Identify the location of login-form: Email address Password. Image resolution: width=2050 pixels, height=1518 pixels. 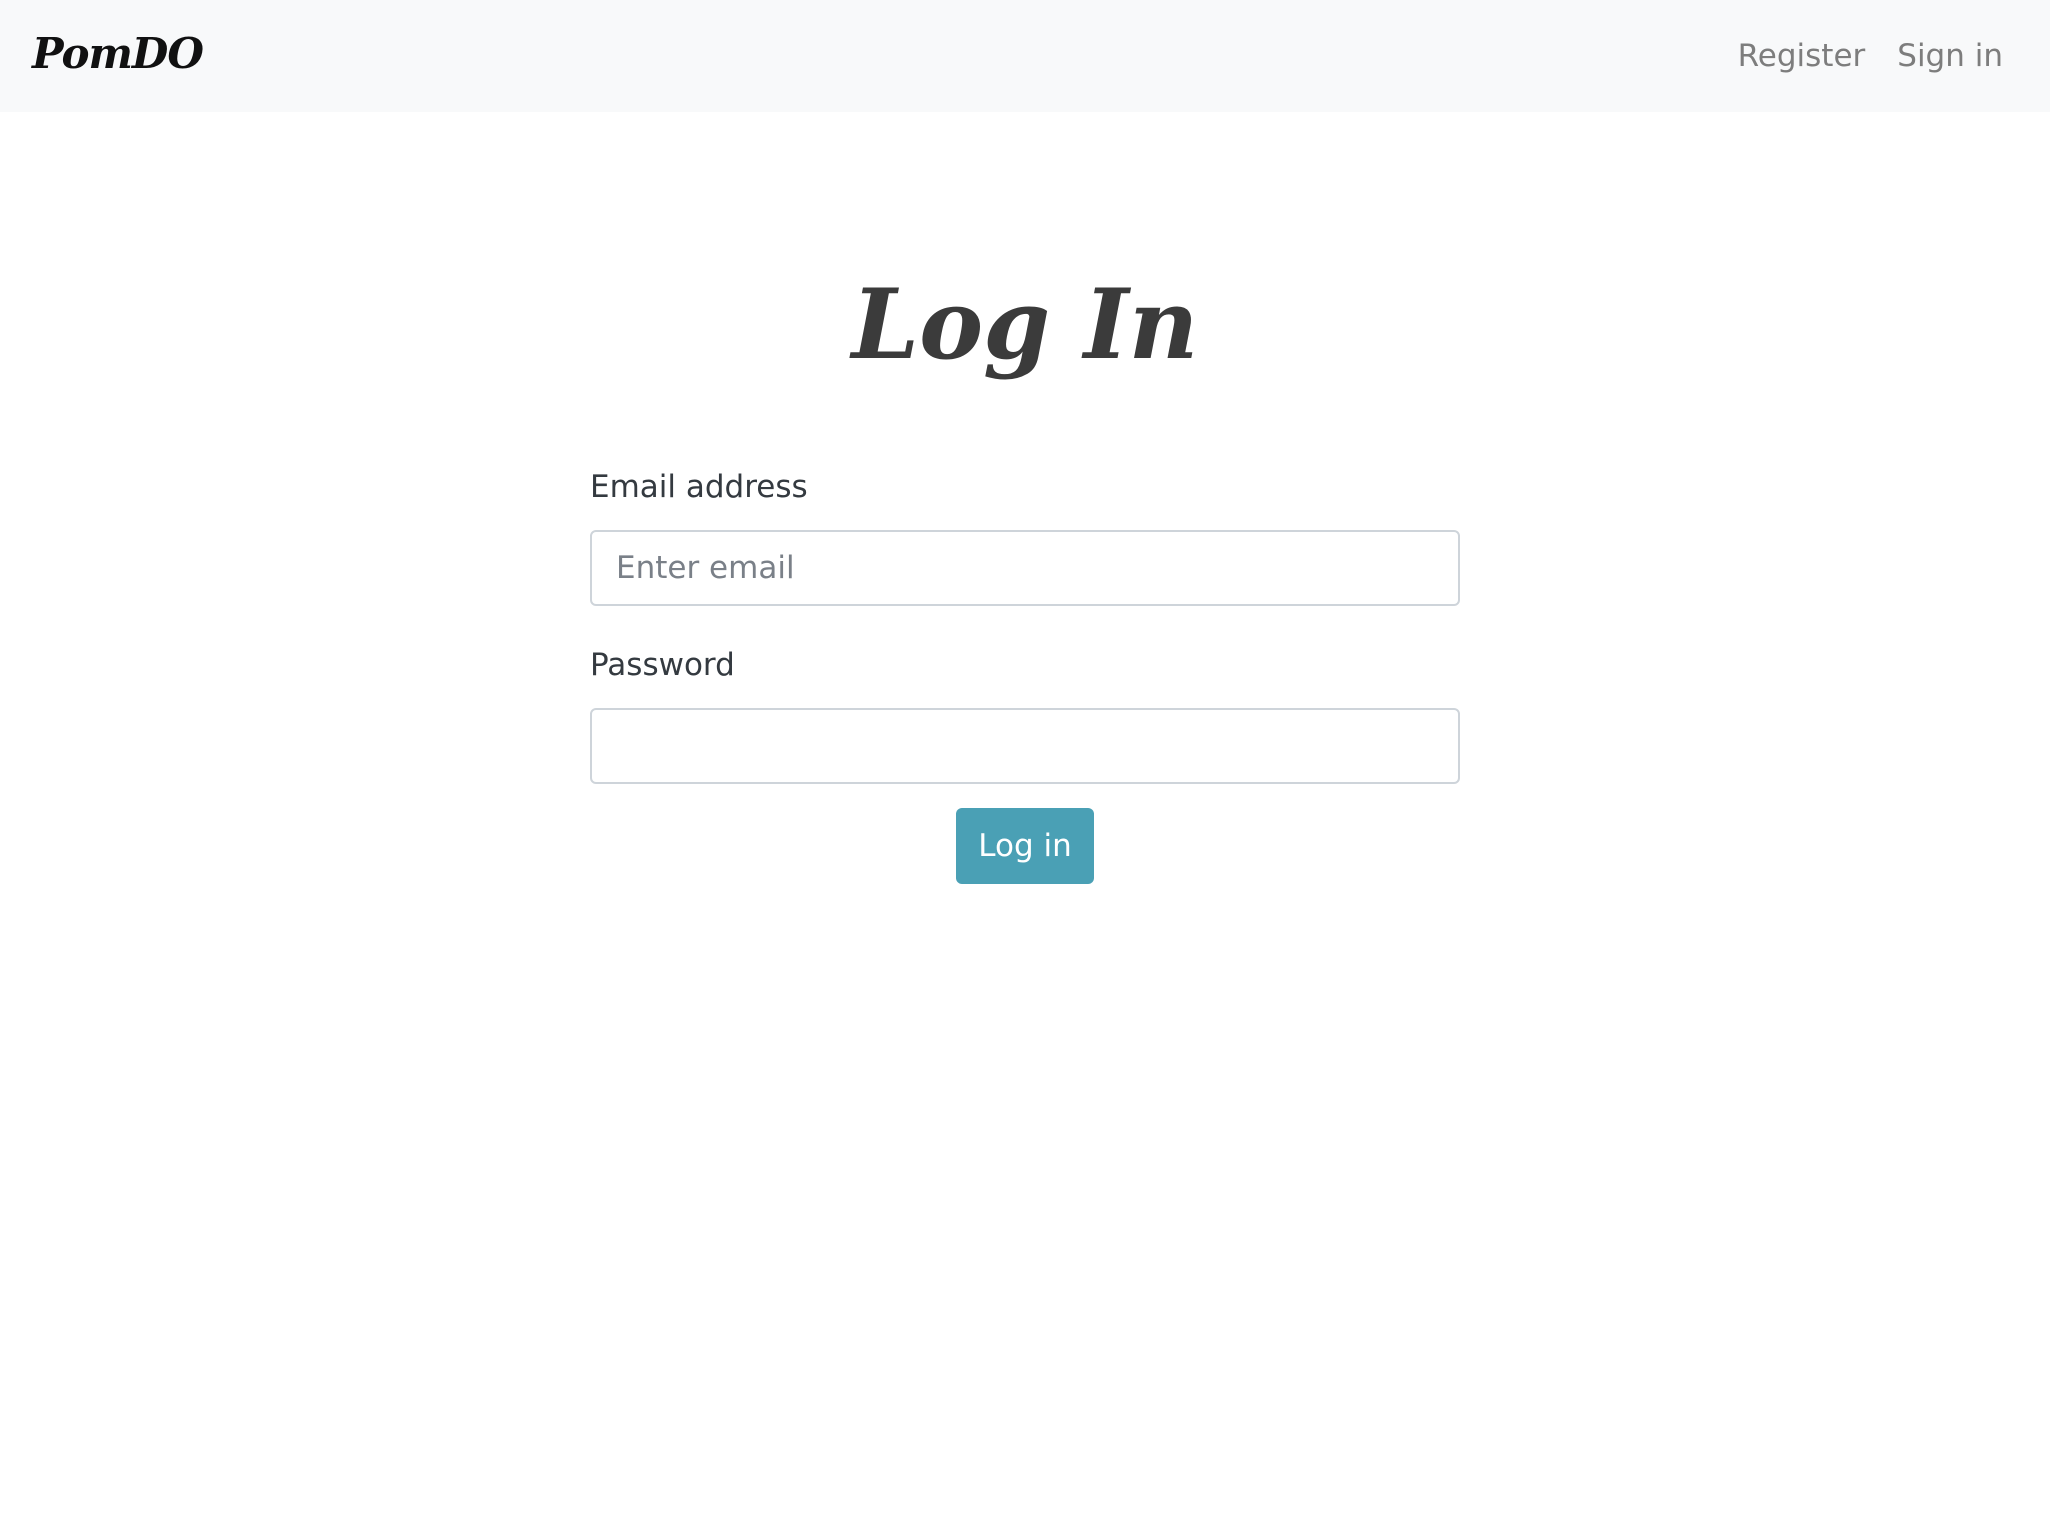
(1025, 623).